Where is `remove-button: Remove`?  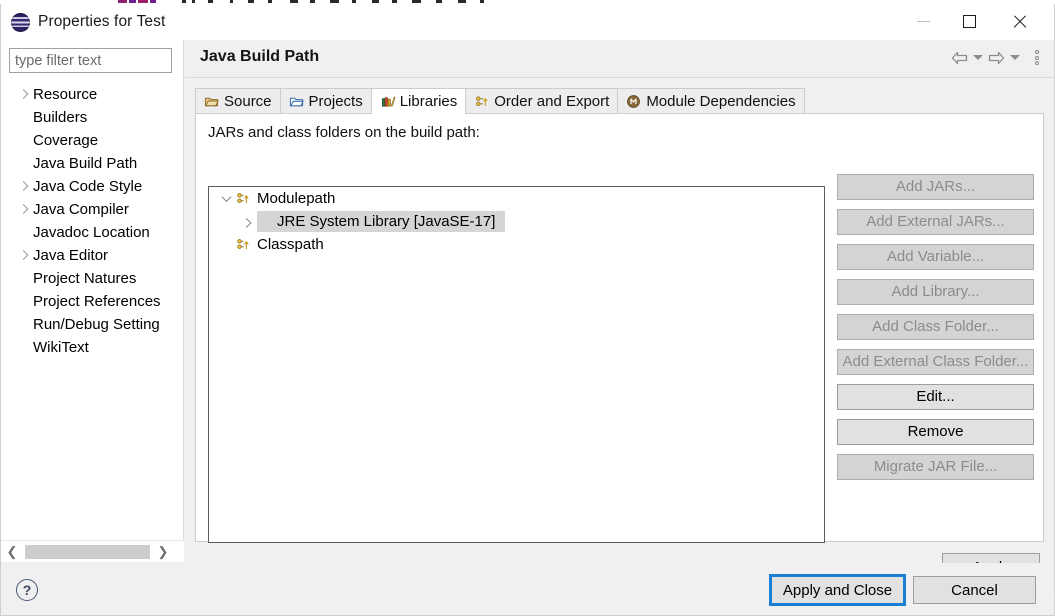
remove-button: Remove is located at coordinates (935, 432).